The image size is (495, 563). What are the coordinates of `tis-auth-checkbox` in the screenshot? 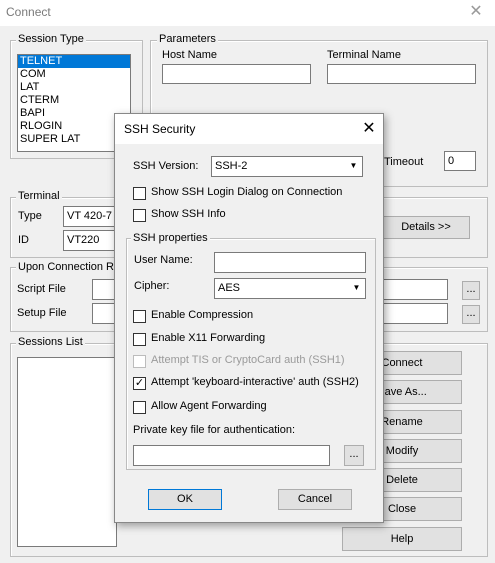 It's located at (139, 361).